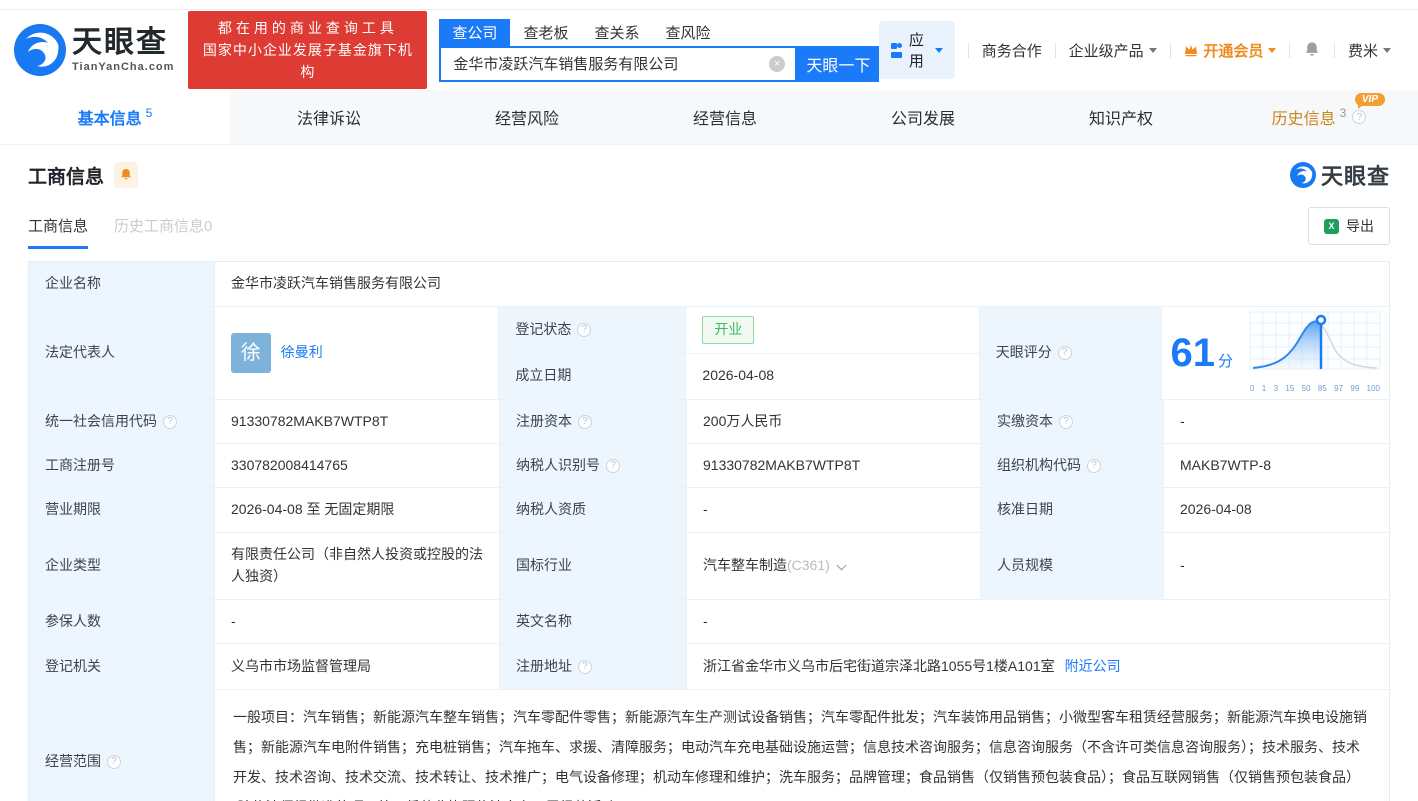 The height and width of the screenshot is (801, 1418). Describe the element at coordinates (593, 511) in the screenshot. I see `taxpayer-quality-label: 纳税人资质` at that location.